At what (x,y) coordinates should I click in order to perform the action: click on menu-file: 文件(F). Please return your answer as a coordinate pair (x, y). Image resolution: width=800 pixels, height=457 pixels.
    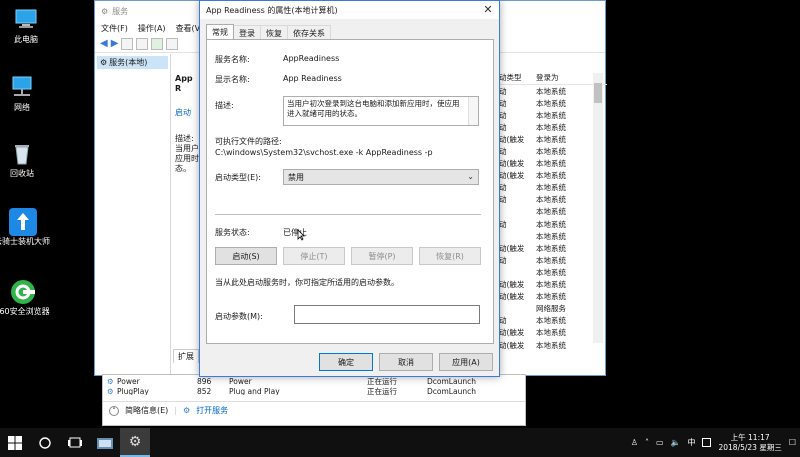
    Looking at the image, I should click on (114, 28).